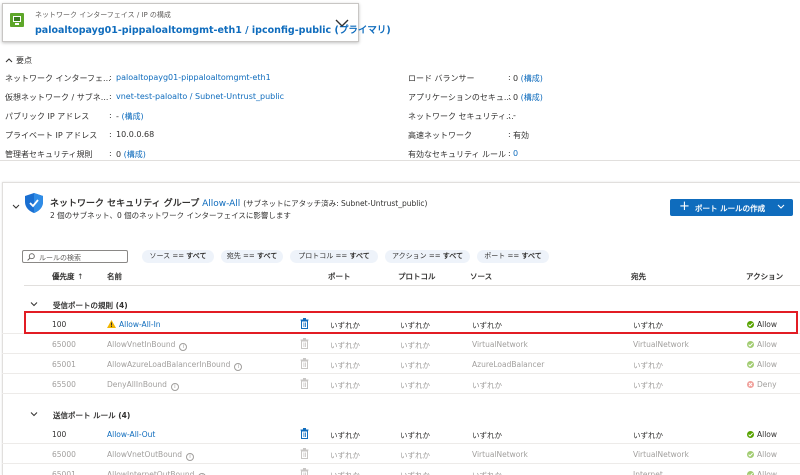 The width and height of the screenshot is (800, 475). Describe the element at coordinates (221, 204) in the screenshot. I see `nsg-name-link: Allow-All` at that location.